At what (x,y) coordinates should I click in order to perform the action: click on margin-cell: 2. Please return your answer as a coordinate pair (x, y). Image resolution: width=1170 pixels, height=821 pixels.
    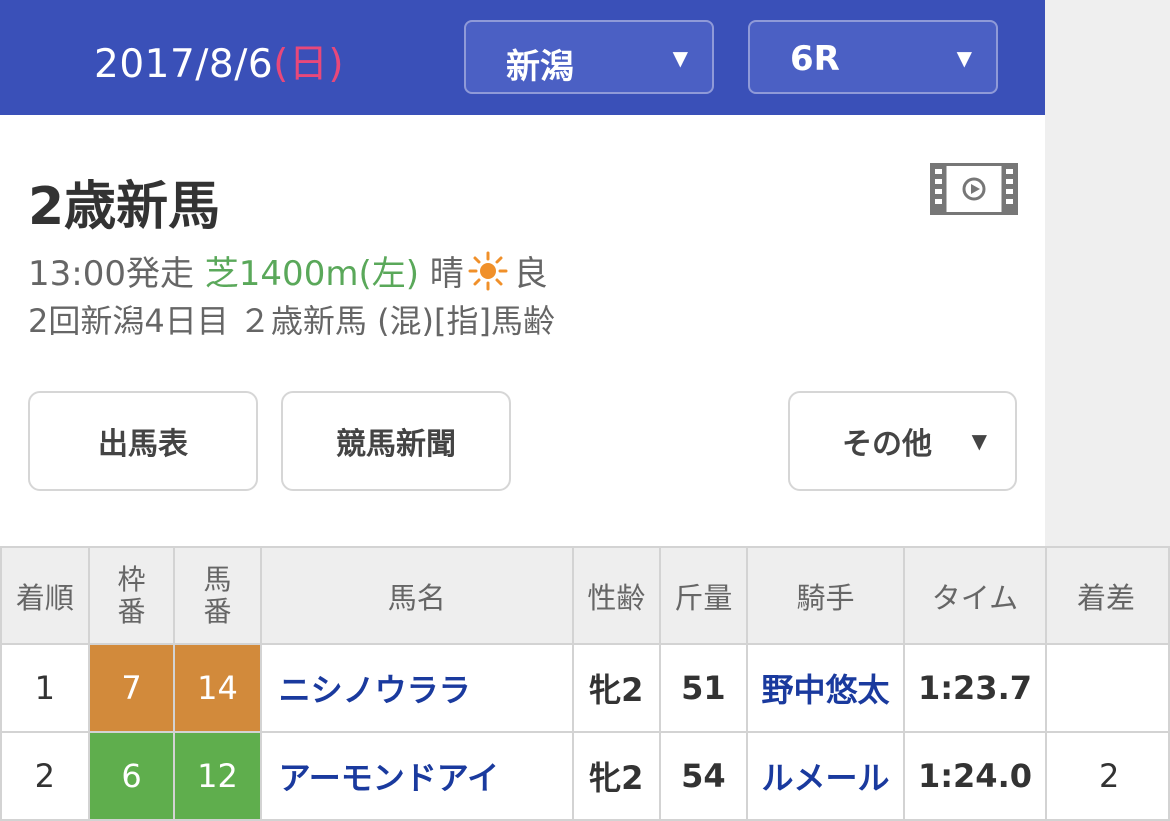
    Looking at the image, I should click on (1107, 776).